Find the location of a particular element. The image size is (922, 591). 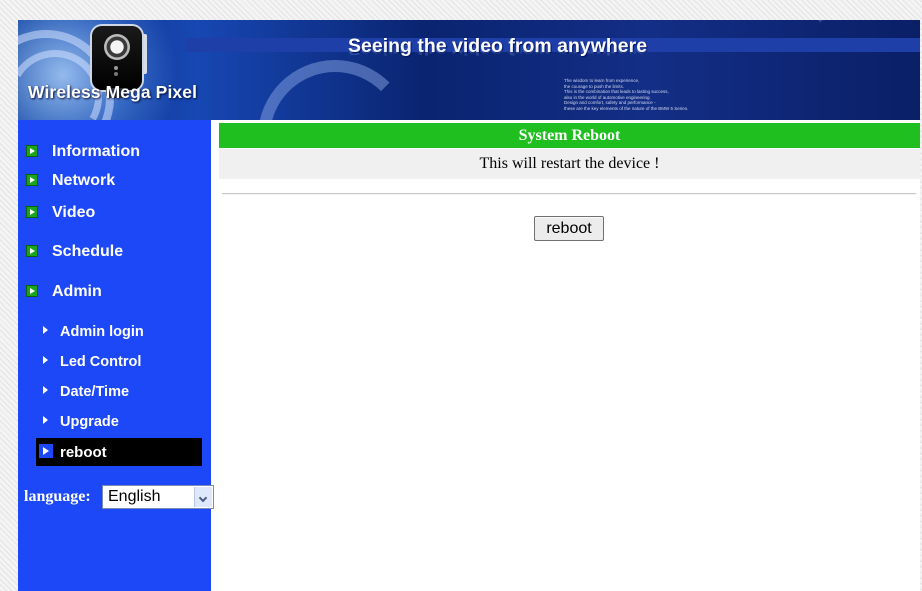

language-select: English is located at coordinates (158, 497).